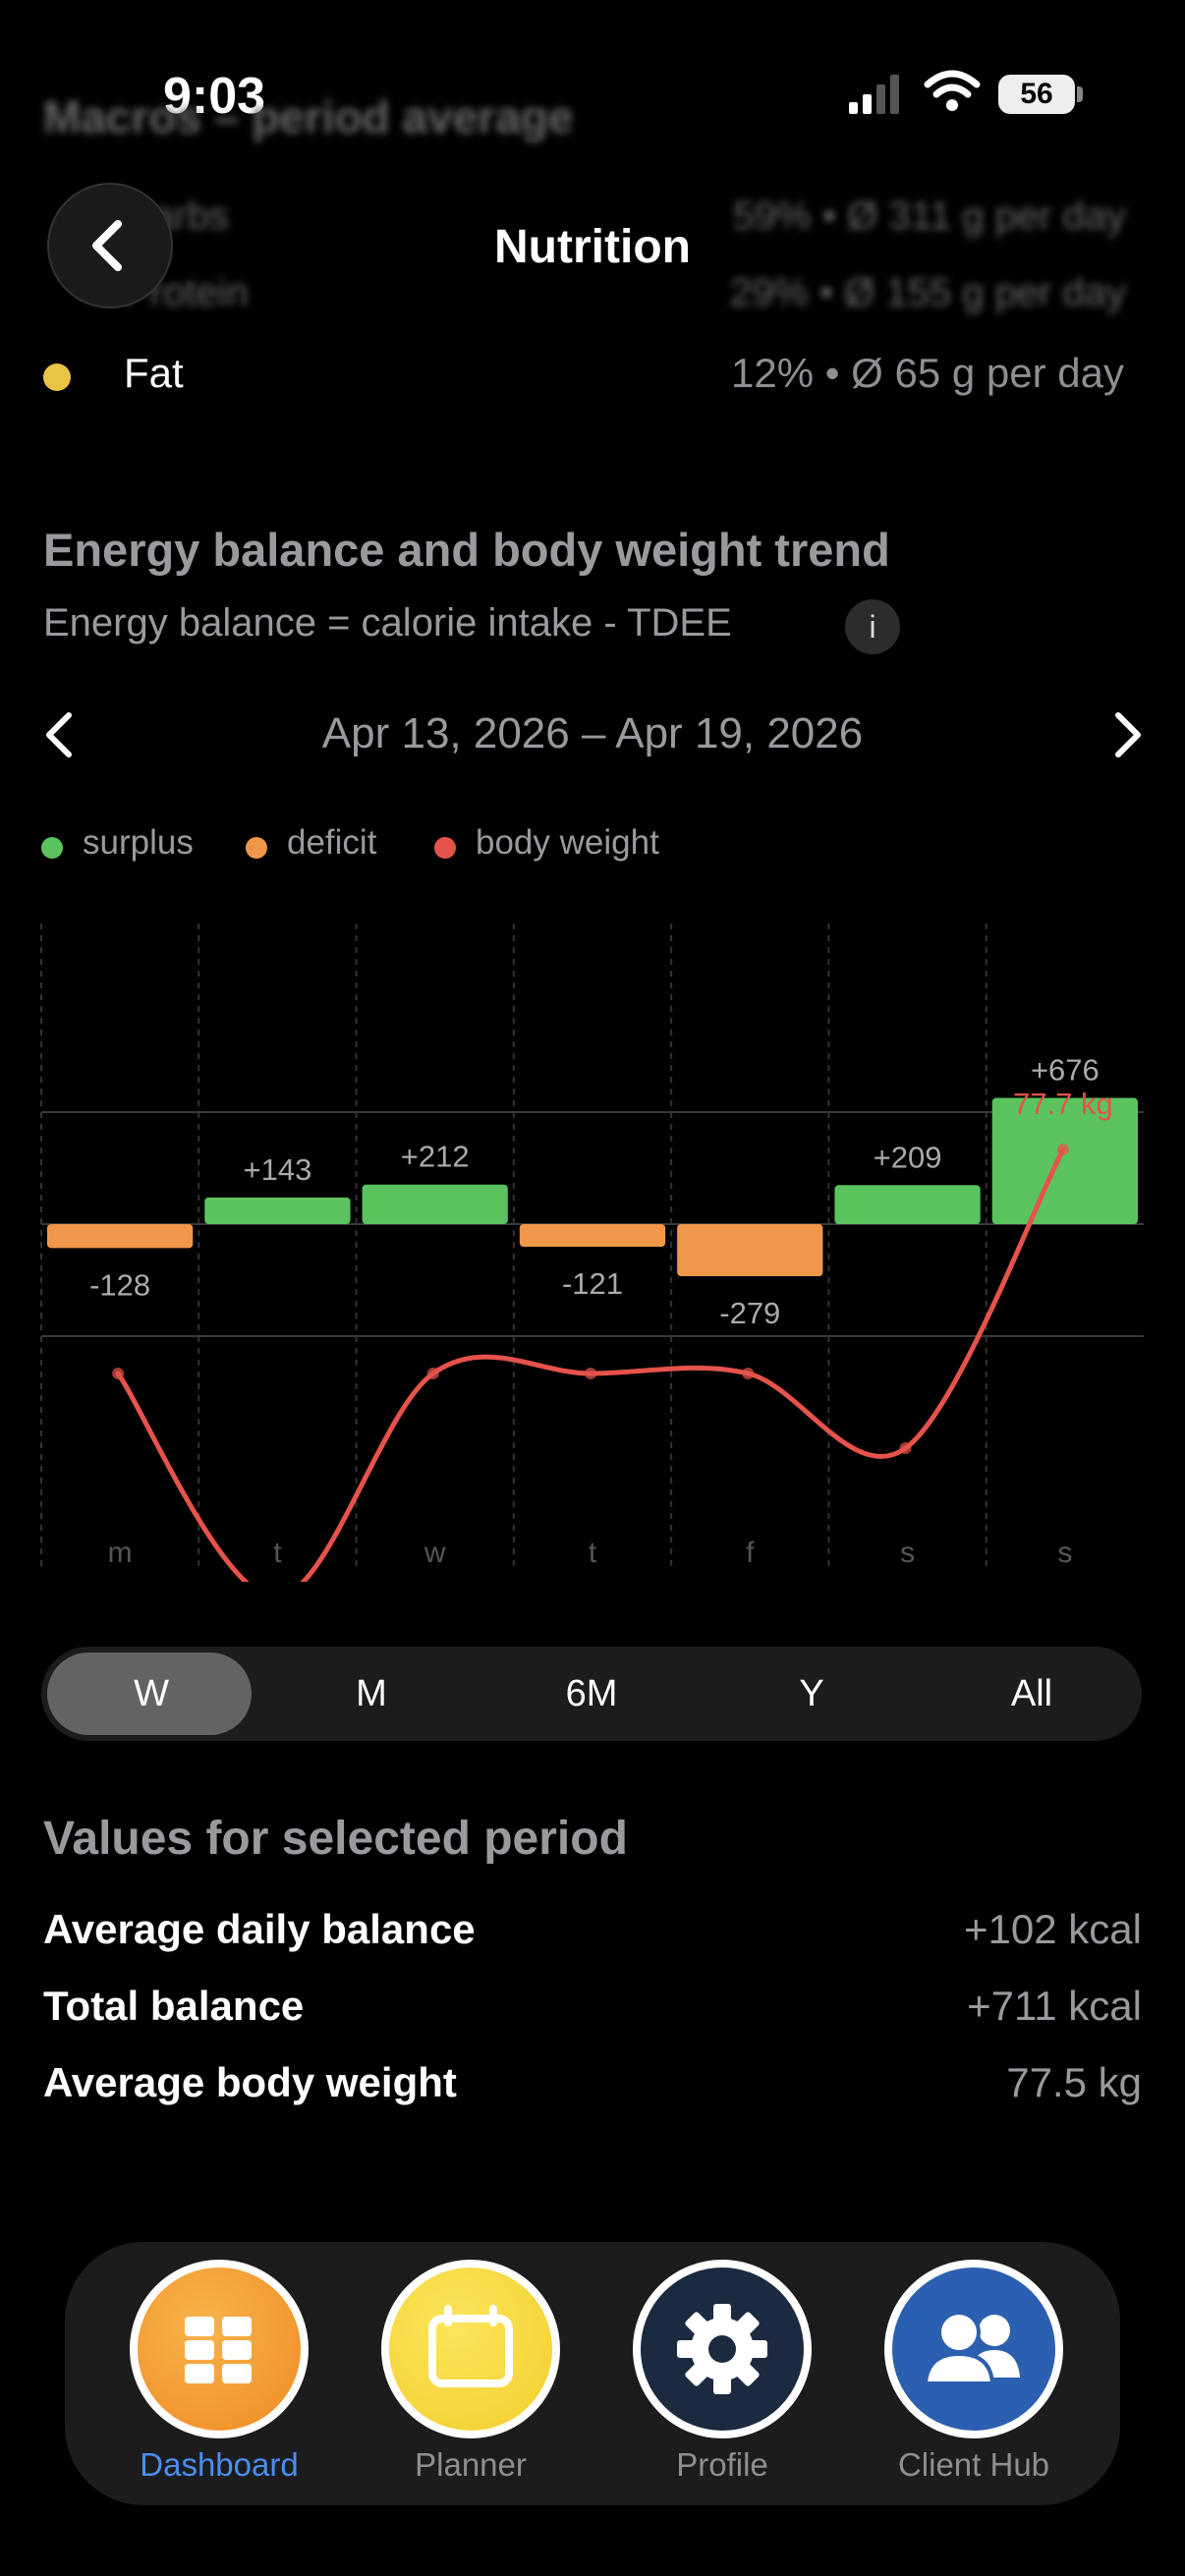  What do you see at coordinates (592, 247) in the screenshot?
I see `page-title: Nutrition` at bounding box center [592, 247].